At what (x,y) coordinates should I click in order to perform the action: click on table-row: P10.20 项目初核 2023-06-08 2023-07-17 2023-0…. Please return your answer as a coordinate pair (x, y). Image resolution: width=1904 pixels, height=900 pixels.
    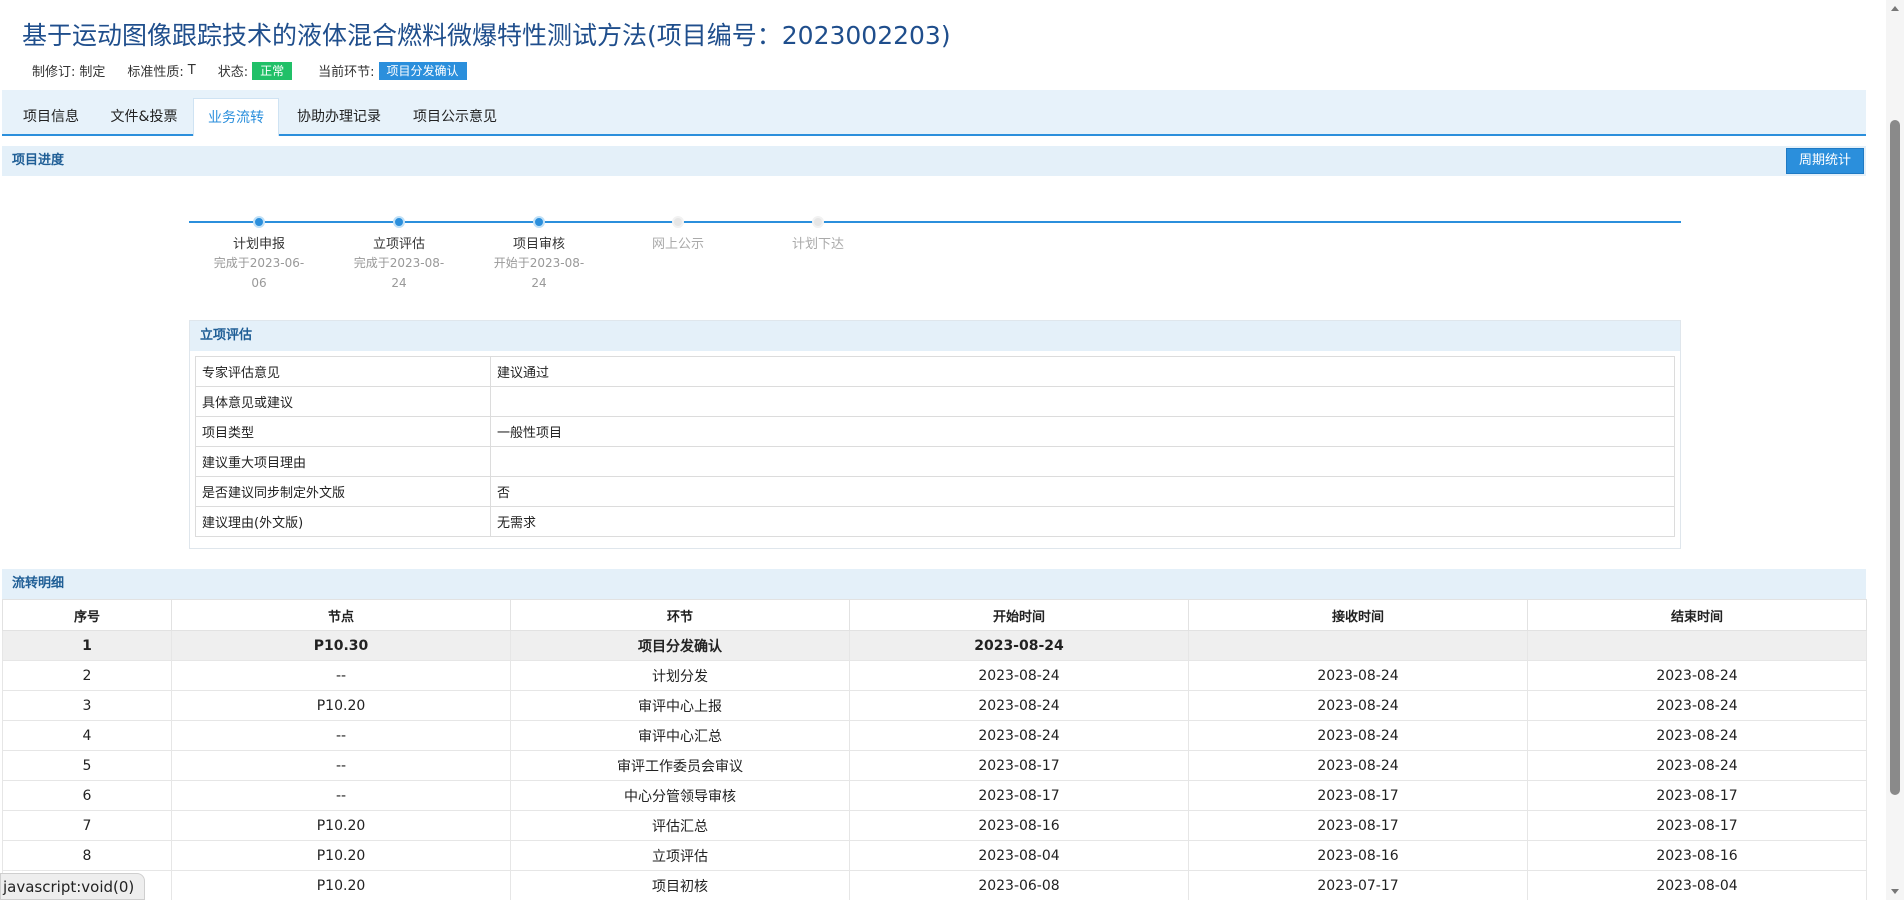
    Looking at the image, I should click on (934, 885).